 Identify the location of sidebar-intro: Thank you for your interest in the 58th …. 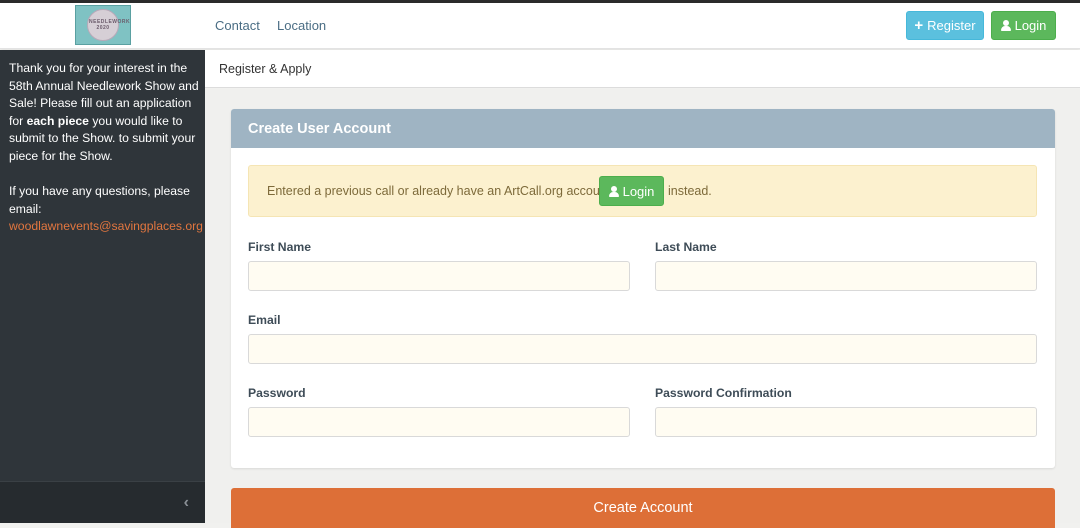
(105, 113).